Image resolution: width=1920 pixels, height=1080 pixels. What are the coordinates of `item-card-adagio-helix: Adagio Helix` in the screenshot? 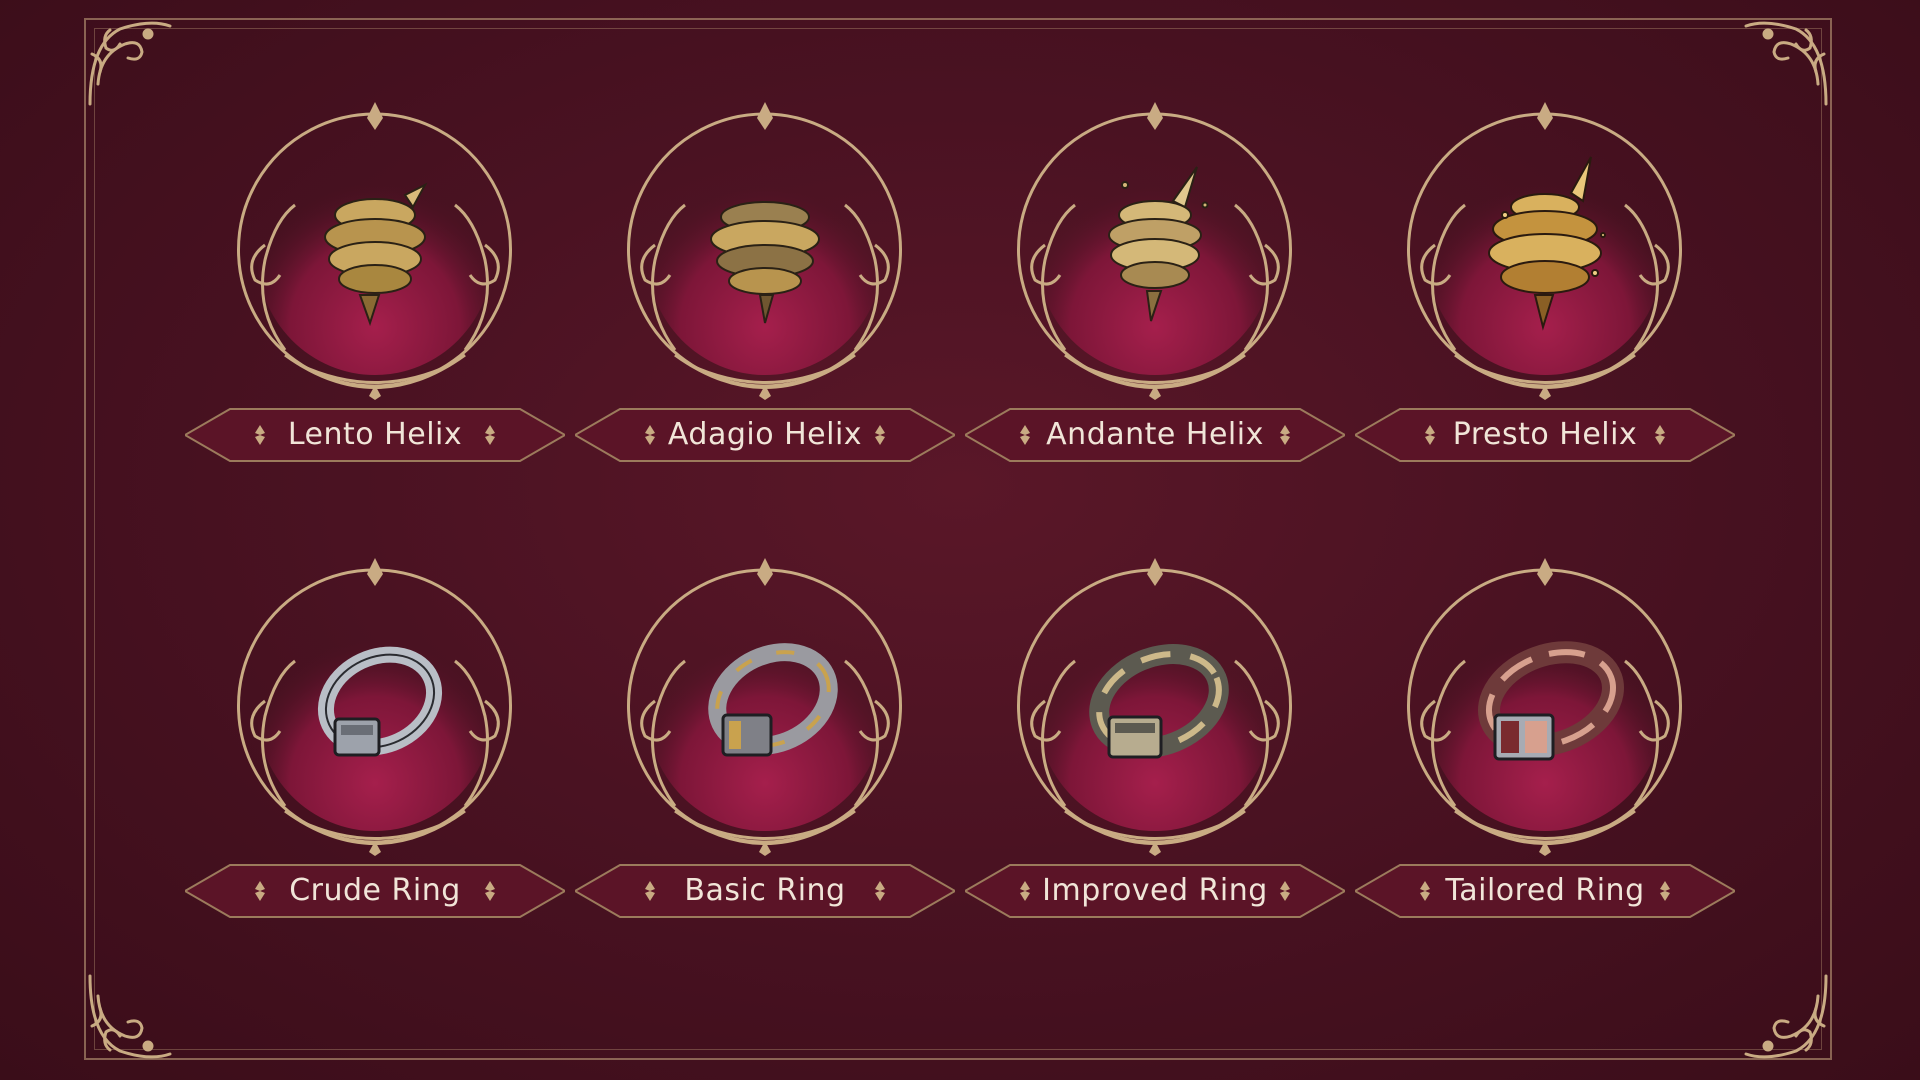 It's located at (765, 290).